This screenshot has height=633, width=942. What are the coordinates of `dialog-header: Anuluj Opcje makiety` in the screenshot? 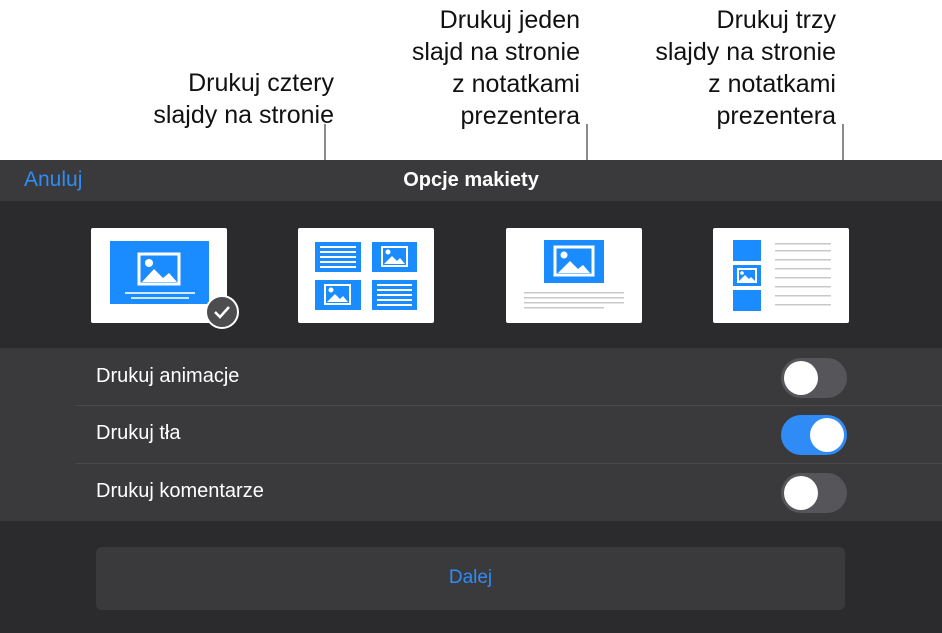 It's located at (471, 180).